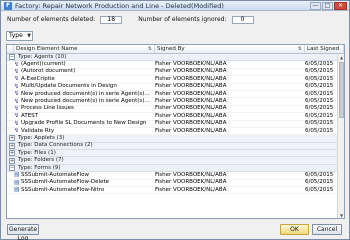 This screenshot has height=240, width=350. What do you see at coordinates (327, 6) in the screenshot?
I see `maximize-button: □` at bounding box center [327, 6].